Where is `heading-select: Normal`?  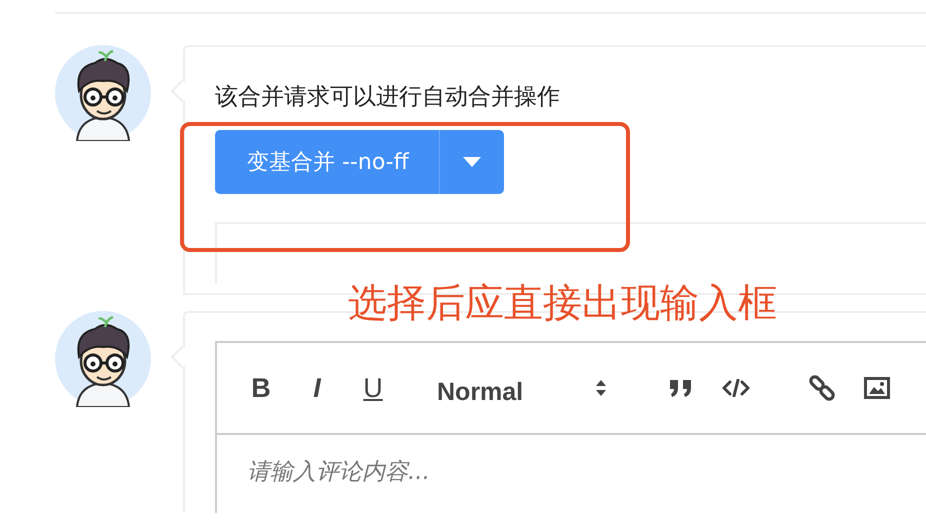
heading-select: Normal is located at coordinates (522, 388).